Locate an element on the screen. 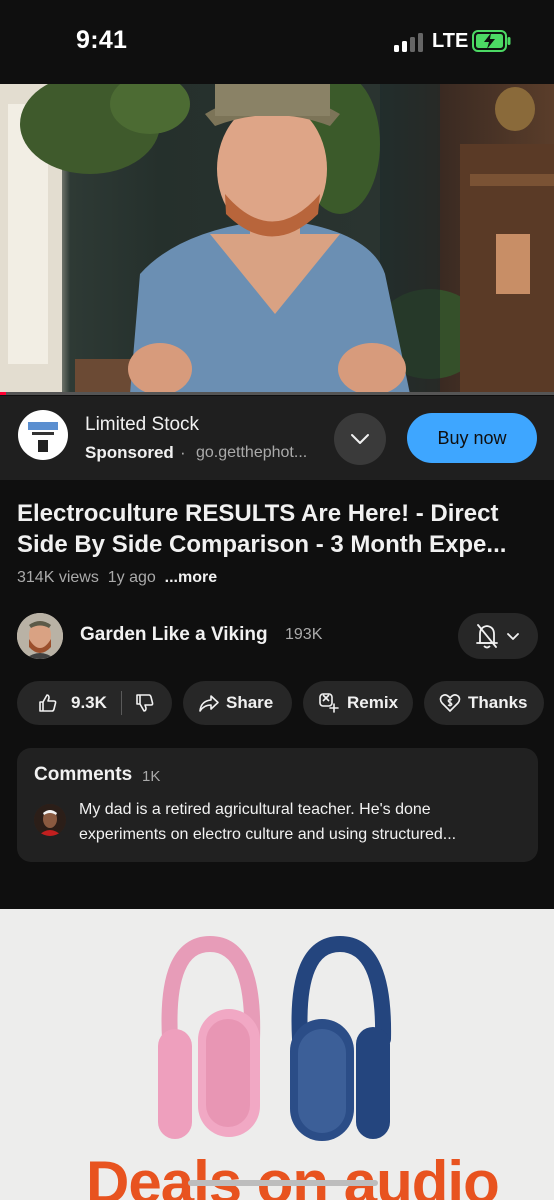  remix-icon is located at coordinates (329, 703).